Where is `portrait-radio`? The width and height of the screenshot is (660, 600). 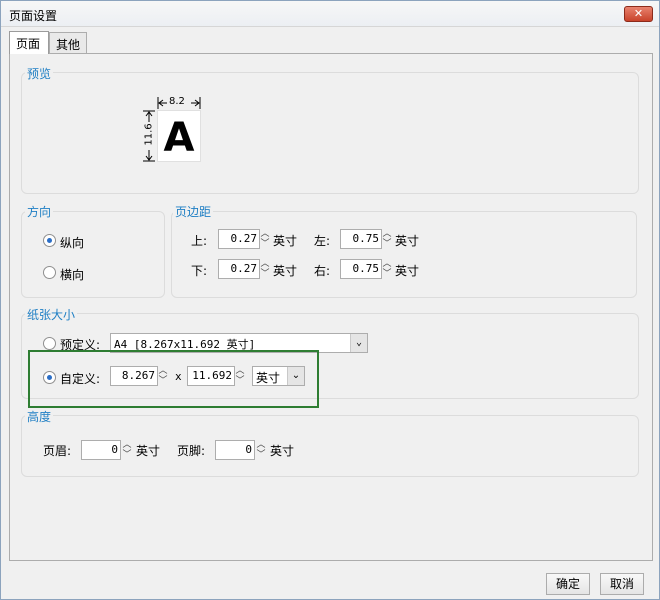
portrait-radio is located at coordinates (49, 240).